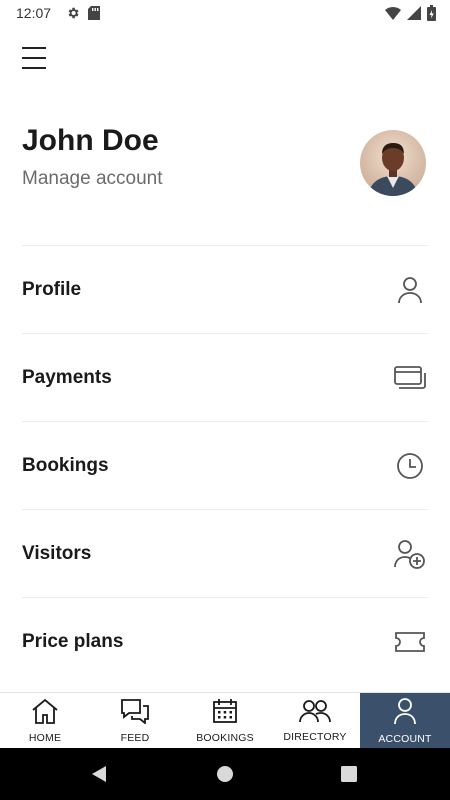  I want to click on wifi-icon, so click(393, 15).